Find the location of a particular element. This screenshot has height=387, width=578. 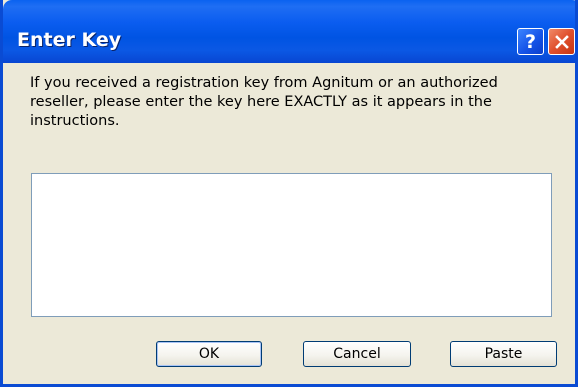

close-button is located at coordinates (561, 41).